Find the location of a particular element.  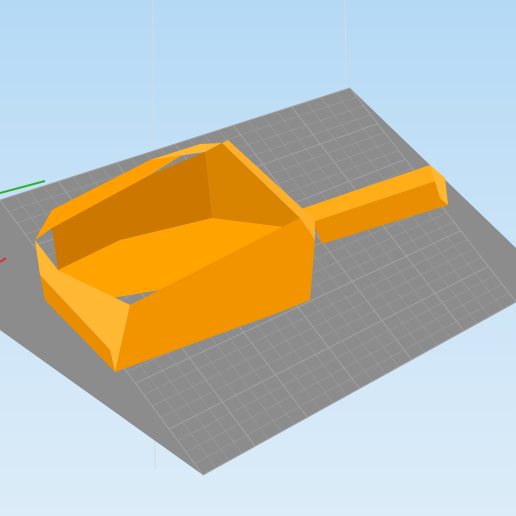

guide-line-right is located at coordinates (345, 40).